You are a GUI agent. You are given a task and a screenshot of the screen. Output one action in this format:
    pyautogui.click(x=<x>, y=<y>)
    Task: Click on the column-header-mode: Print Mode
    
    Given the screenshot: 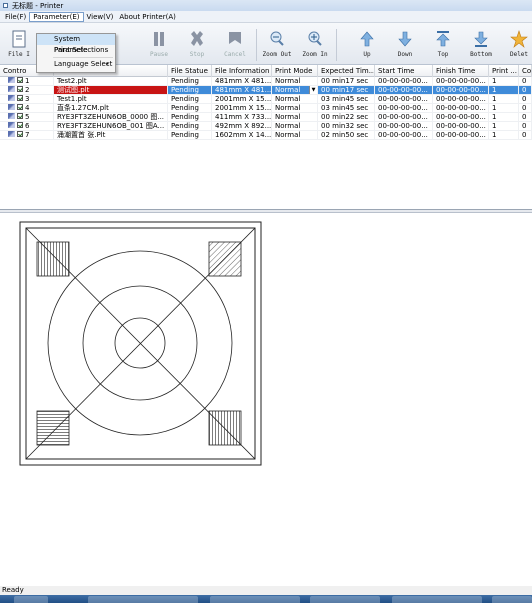 What is the action you would take?
    pyautogui.click(x=295, y=71)
    